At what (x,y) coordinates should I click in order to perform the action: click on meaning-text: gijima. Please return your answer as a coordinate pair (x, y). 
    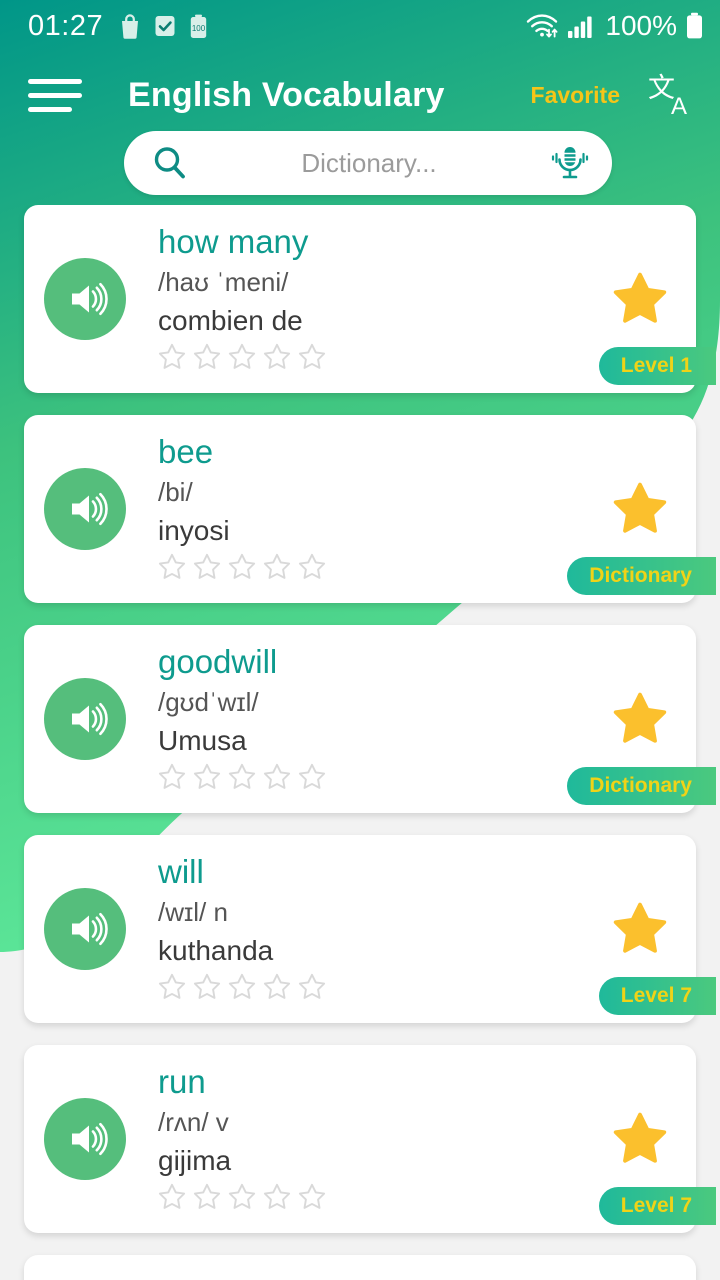
    Looking at the image, I should click on (195, 1160).